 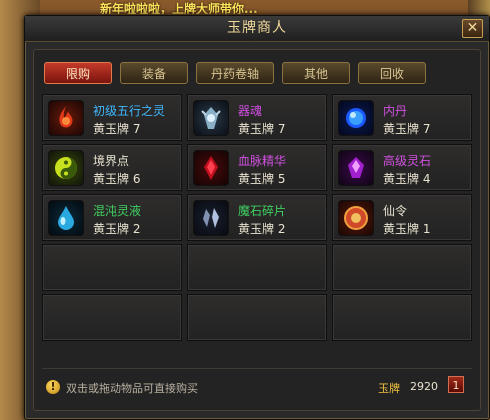 What do you see at coordinates (262, 179) in the screenshot?
I see `item-price: 黄玉牌 5` at bounding box center [262, 179].